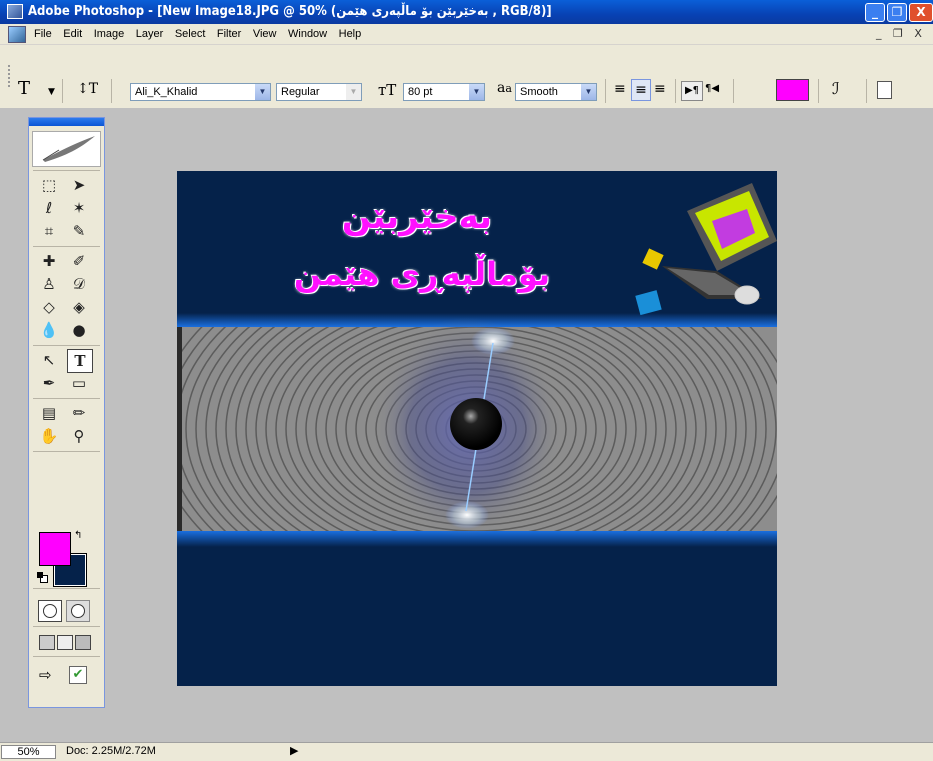  I want to click on font-family-value: Ali_K_Khalid, so click(166, 92).